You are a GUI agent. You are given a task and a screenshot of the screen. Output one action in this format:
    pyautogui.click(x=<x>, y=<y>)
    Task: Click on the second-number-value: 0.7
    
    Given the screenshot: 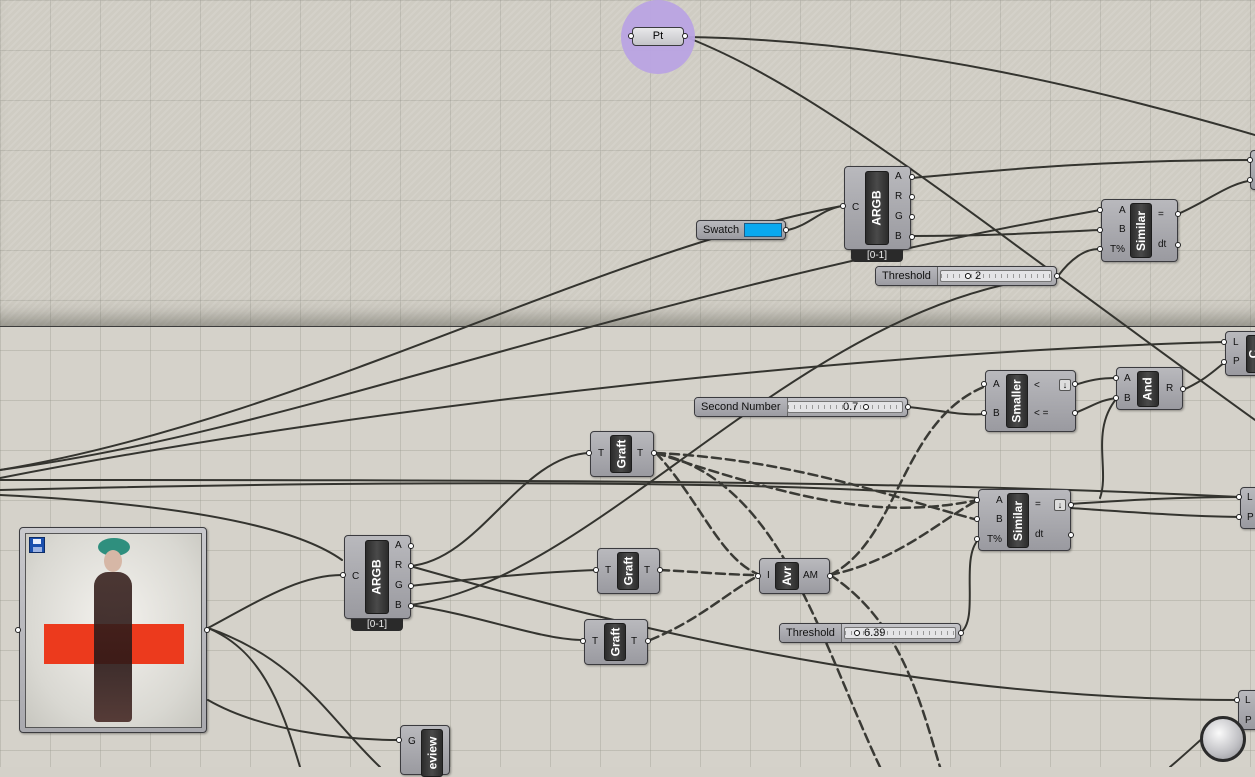 What is the action you would take?
    pyautogui.click(x=851, y=407)
    